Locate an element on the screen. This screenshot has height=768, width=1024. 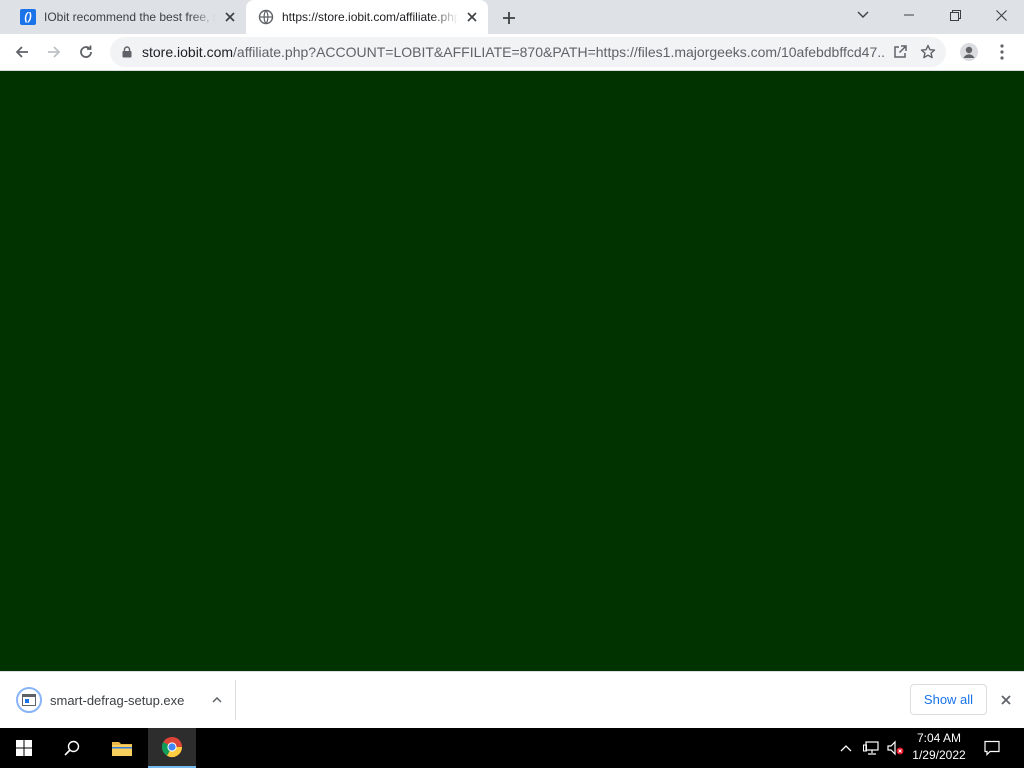
restore-button is located at coordinates (955, 15).